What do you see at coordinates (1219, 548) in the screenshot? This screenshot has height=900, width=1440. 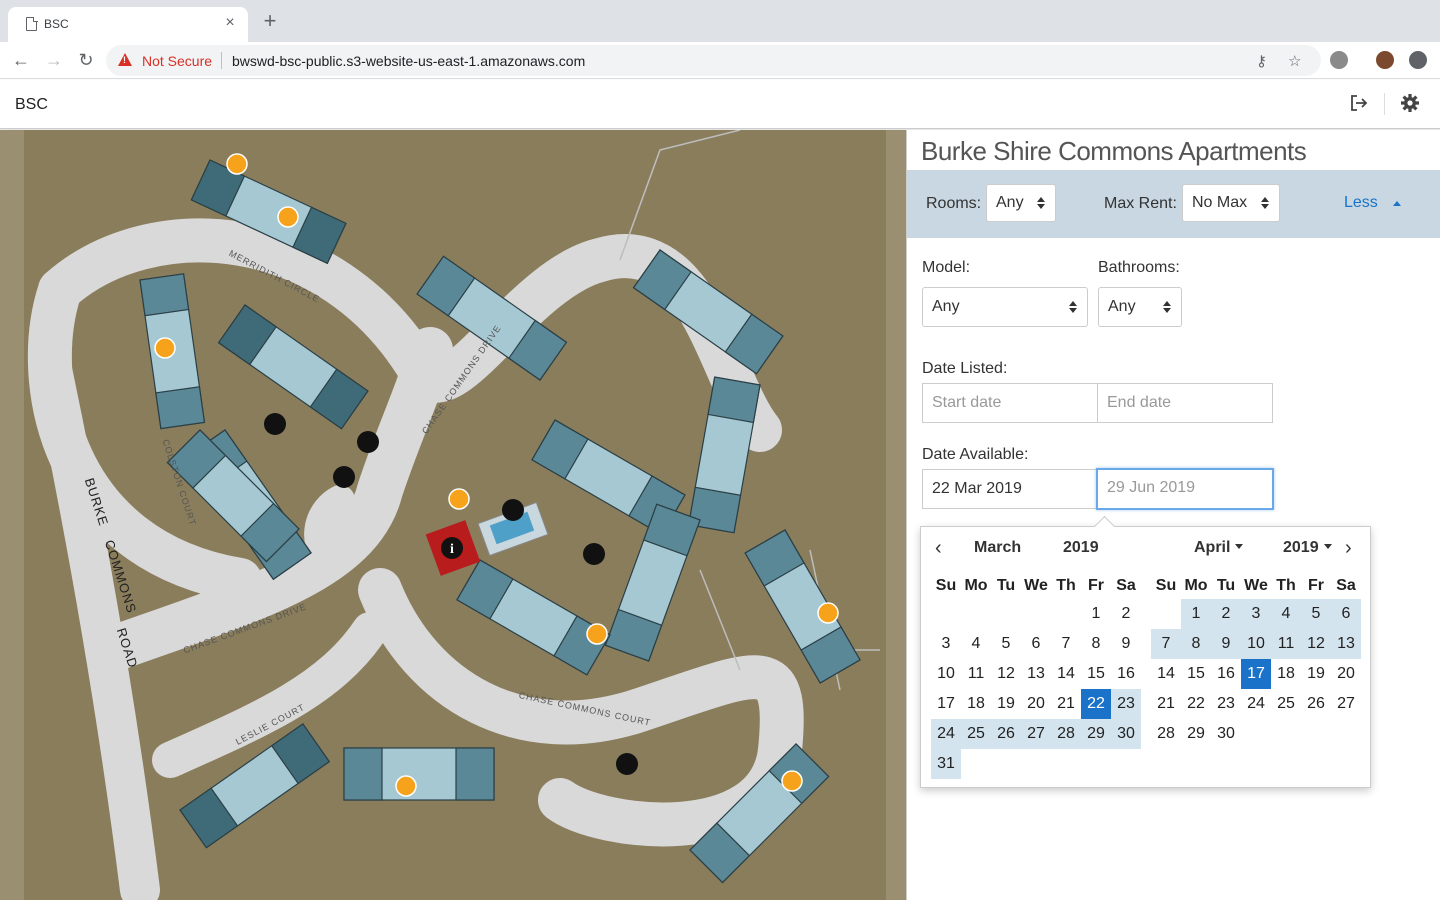 I see `month-select: April` at bounding box center [1219, 548].